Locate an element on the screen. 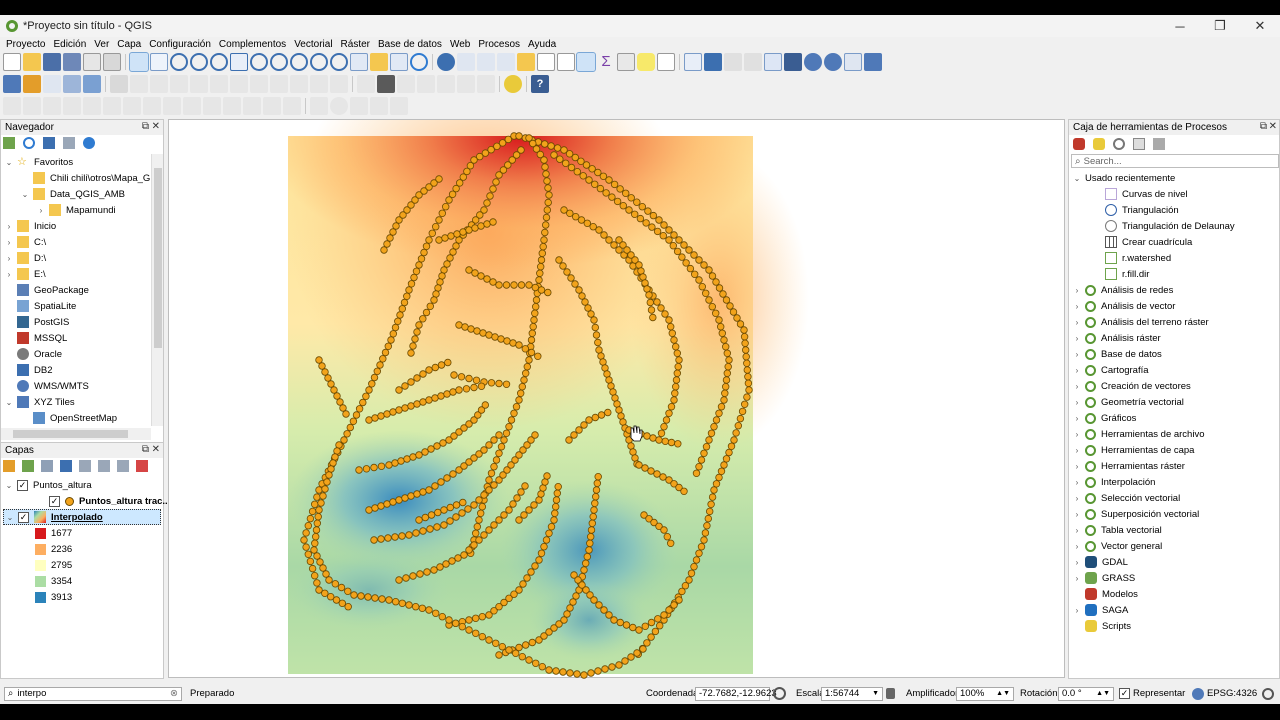  processing-group: › Análisis del terreno ráster is located at coordinates (1141, 322).